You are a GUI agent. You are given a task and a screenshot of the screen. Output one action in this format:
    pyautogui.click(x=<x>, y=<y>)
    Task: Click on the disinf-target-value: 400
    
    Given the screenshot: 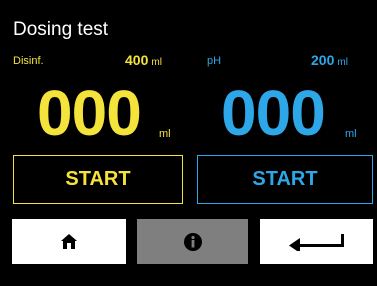 What is the action you would take?
    pyautogui.click(x=137, y=60)
    